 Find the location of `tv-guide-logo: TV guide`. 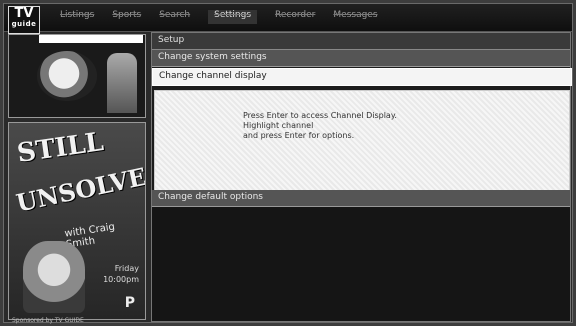

tv-guide-logo: TV guide is located at coordinates (24, 20).